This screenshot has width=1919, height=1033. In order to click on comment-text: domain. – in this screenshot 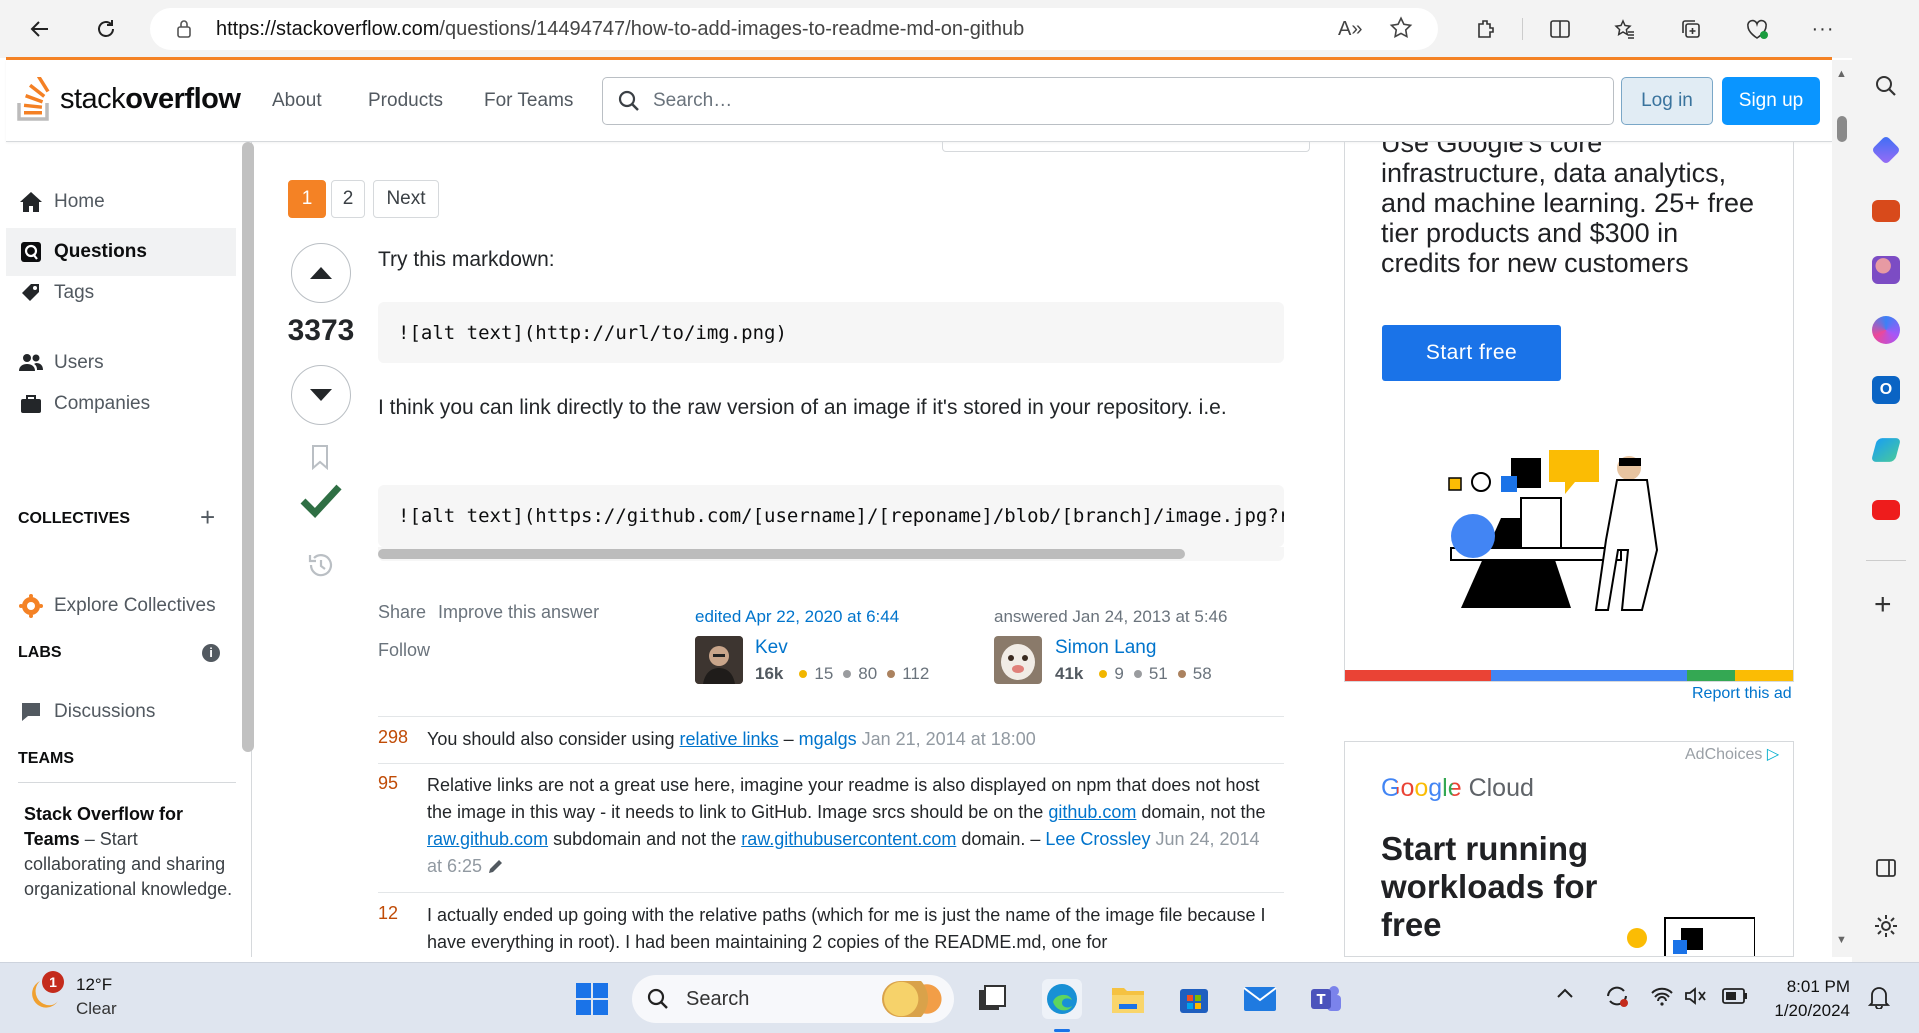, I will do `click(1001, 839)`.